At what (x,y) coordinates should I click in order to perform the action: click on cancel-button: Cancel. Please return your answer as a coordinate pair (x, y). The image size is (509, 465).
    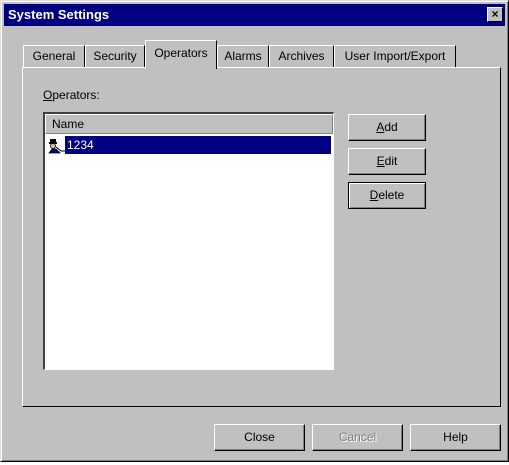
    Looking at the image, I should click on (357, 437).